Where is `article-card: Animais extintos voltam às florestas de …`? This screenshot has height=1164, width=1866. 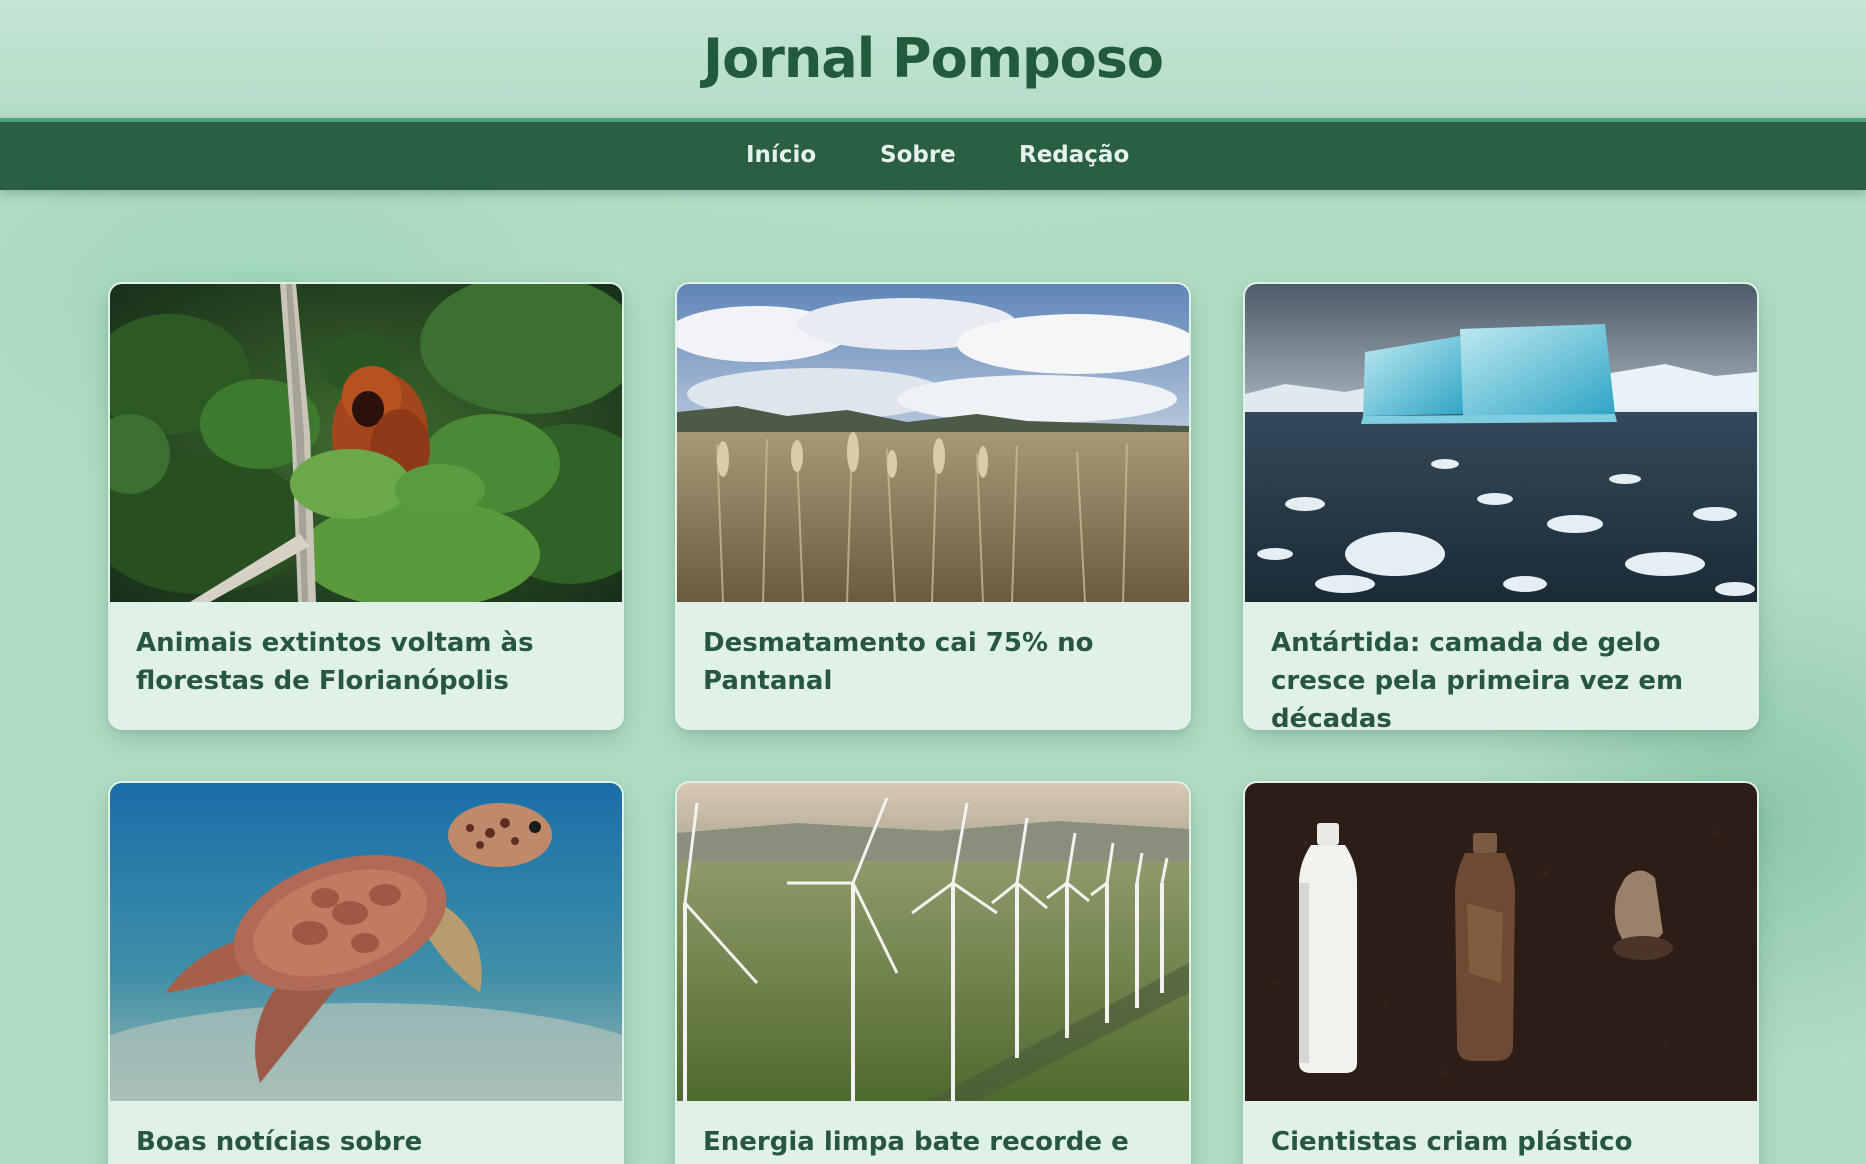
article-card: Animais extintos voltam às florestas de … is located at coordinates (366, 506).